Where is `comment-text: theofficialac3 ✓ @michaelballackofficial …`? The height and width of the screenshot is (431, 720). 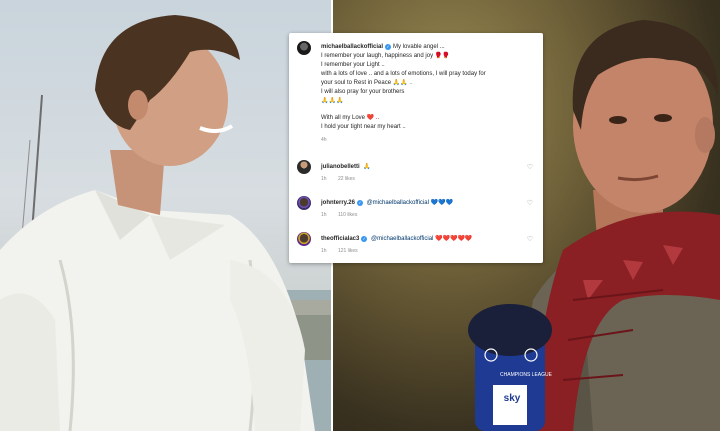
comment-text: theofficialac3 ✓ @michaelballackofficial … is located at coordinates (396, 239).